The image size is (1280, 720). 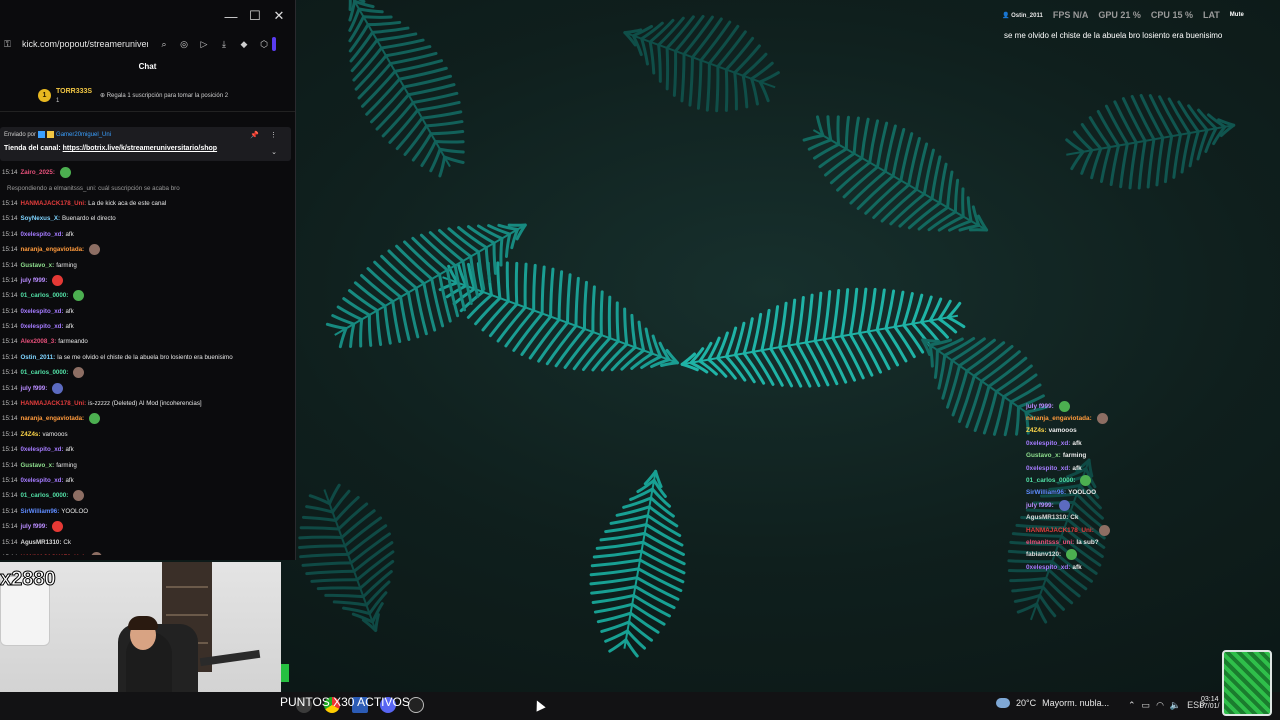 What do you see at coordinates (1022, 15) in the screenshot?
I see `stats-user: 👤 Ostin_2011` at bounding box center [1022, 15].